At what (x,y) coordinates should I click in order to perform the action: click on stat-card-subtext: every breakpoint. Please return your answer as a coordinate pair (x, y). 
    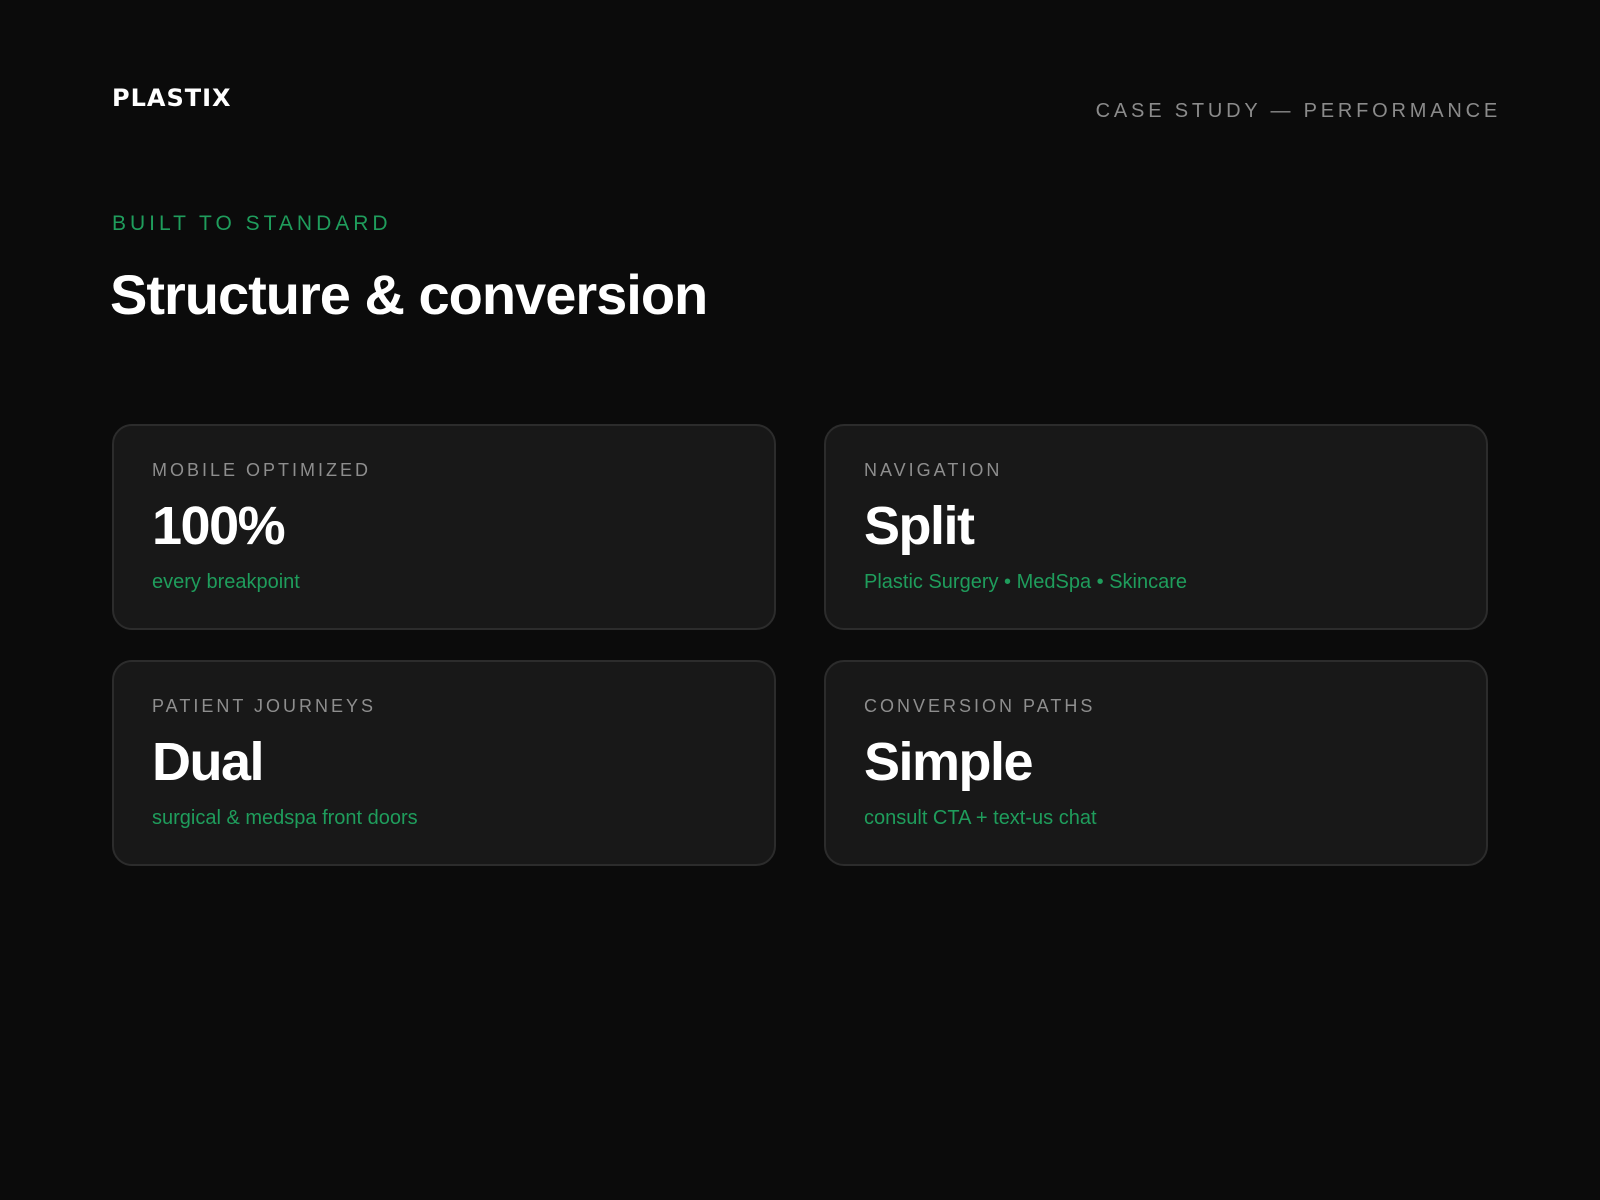
    Looking at the image, I should click on (226, 582).